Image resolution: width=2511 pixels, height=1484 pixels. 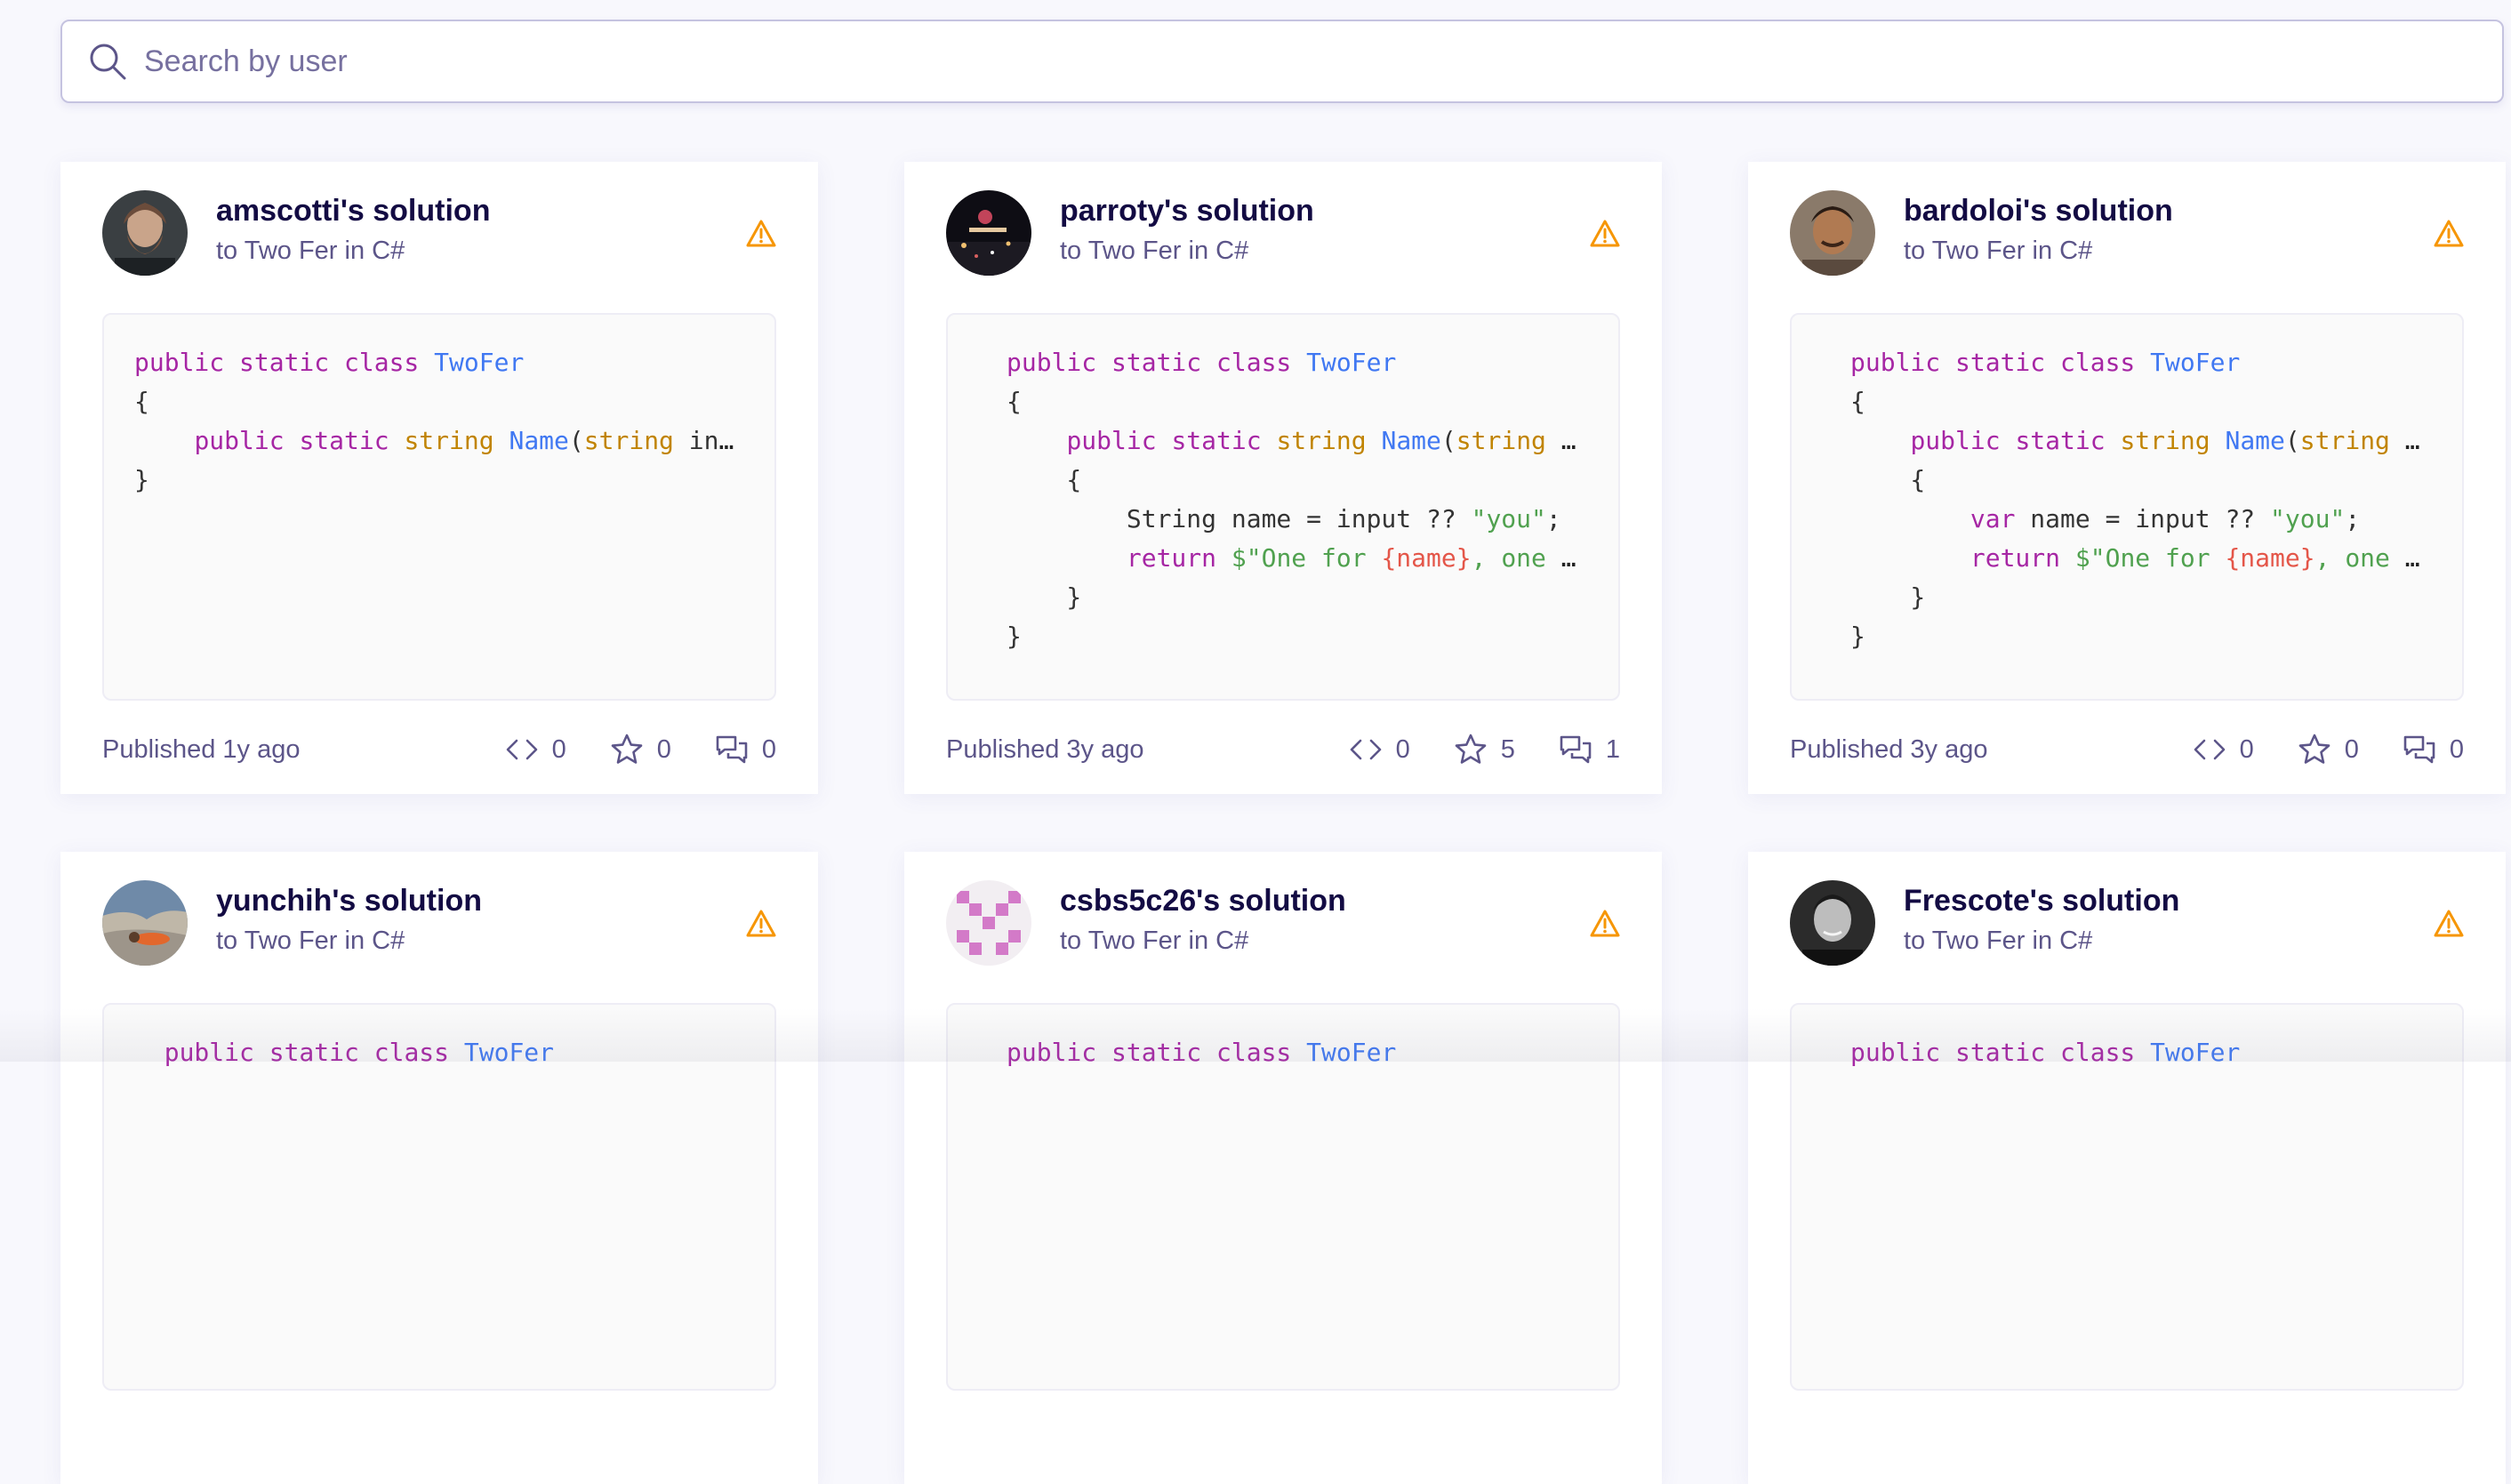 I want to click on code-token: (, so click(x=576, y=440).